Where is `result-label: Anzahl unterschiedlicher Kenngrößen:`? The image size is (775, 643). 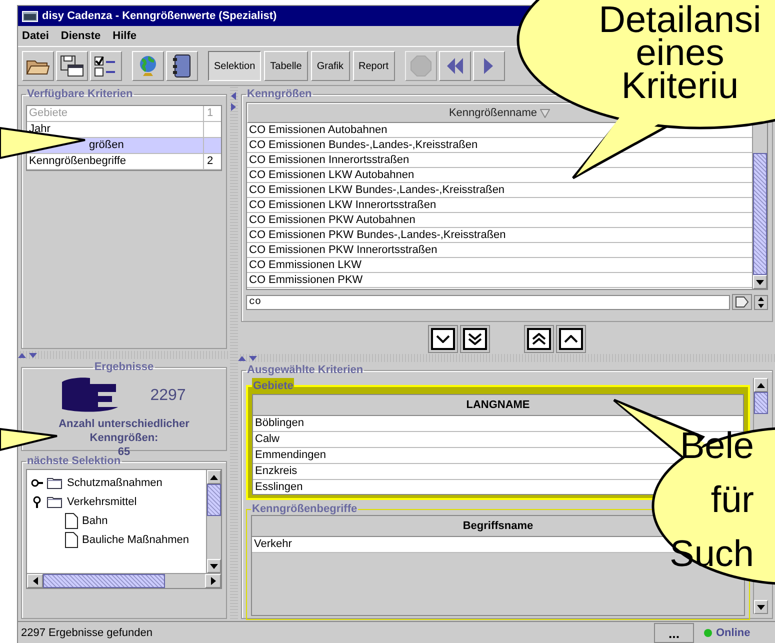 result-label: Anzahl unterschiedlicher Kenngrößen: is located at coordinates (124, 431).